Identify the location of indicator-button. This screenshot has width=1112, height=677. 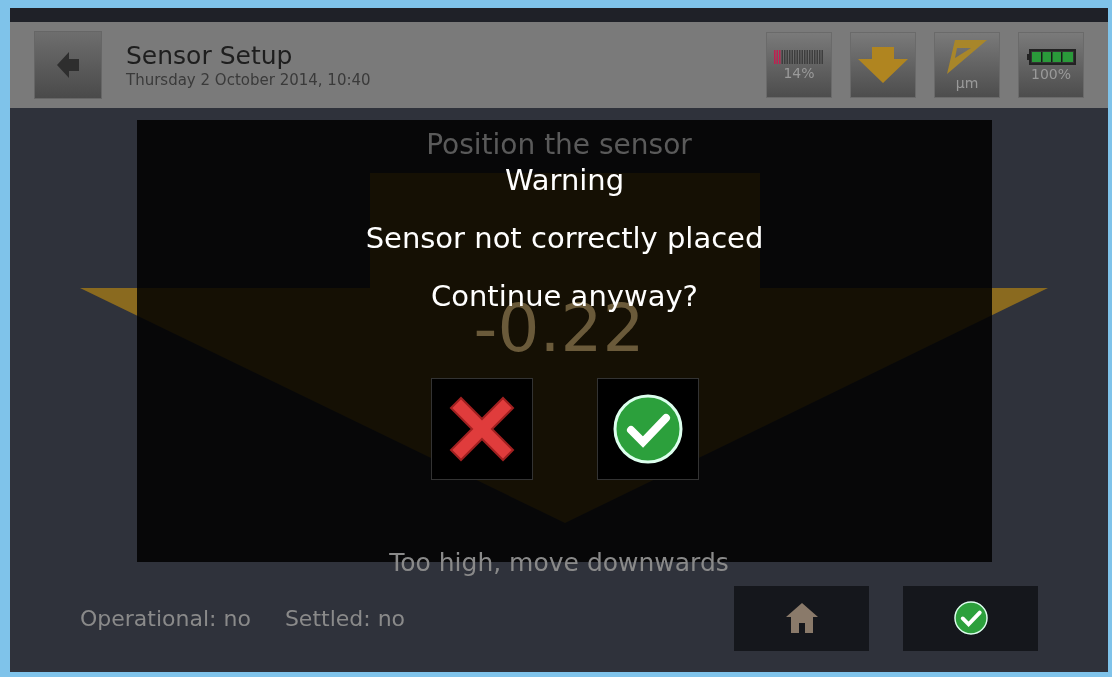
(883, 65).